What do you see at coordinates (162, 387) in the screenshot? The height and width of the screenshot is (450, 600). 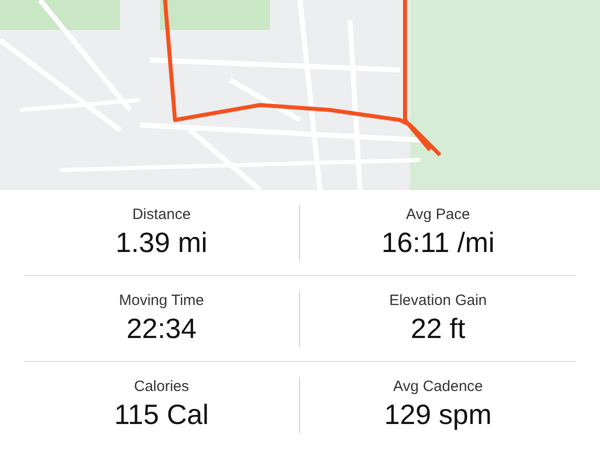 I see `stat-label: Calories` at bounding box center [162, 387].